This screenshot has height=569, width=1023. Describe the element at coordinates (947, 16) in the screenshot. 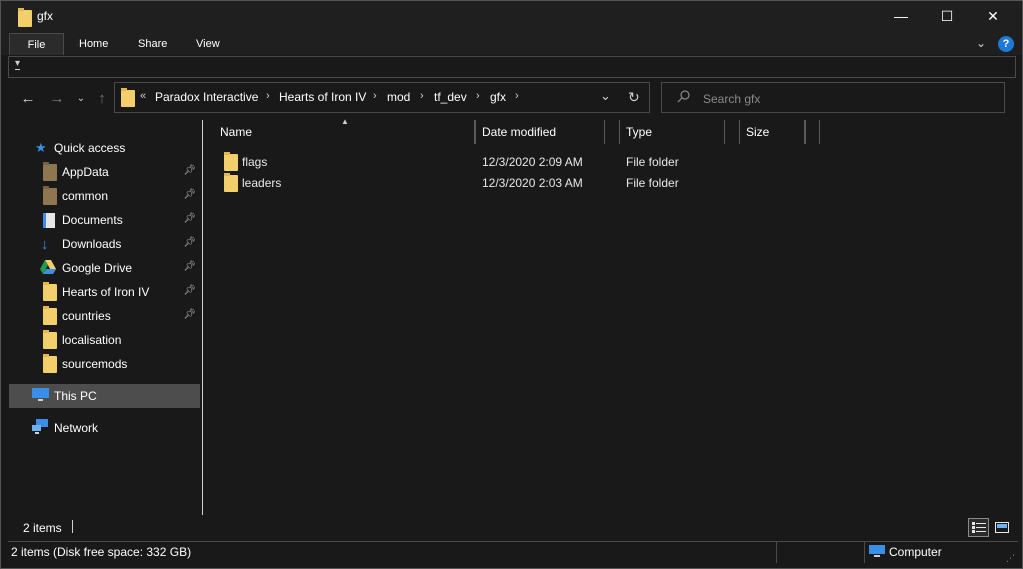

I see `maximize-button: ☐` at that location.